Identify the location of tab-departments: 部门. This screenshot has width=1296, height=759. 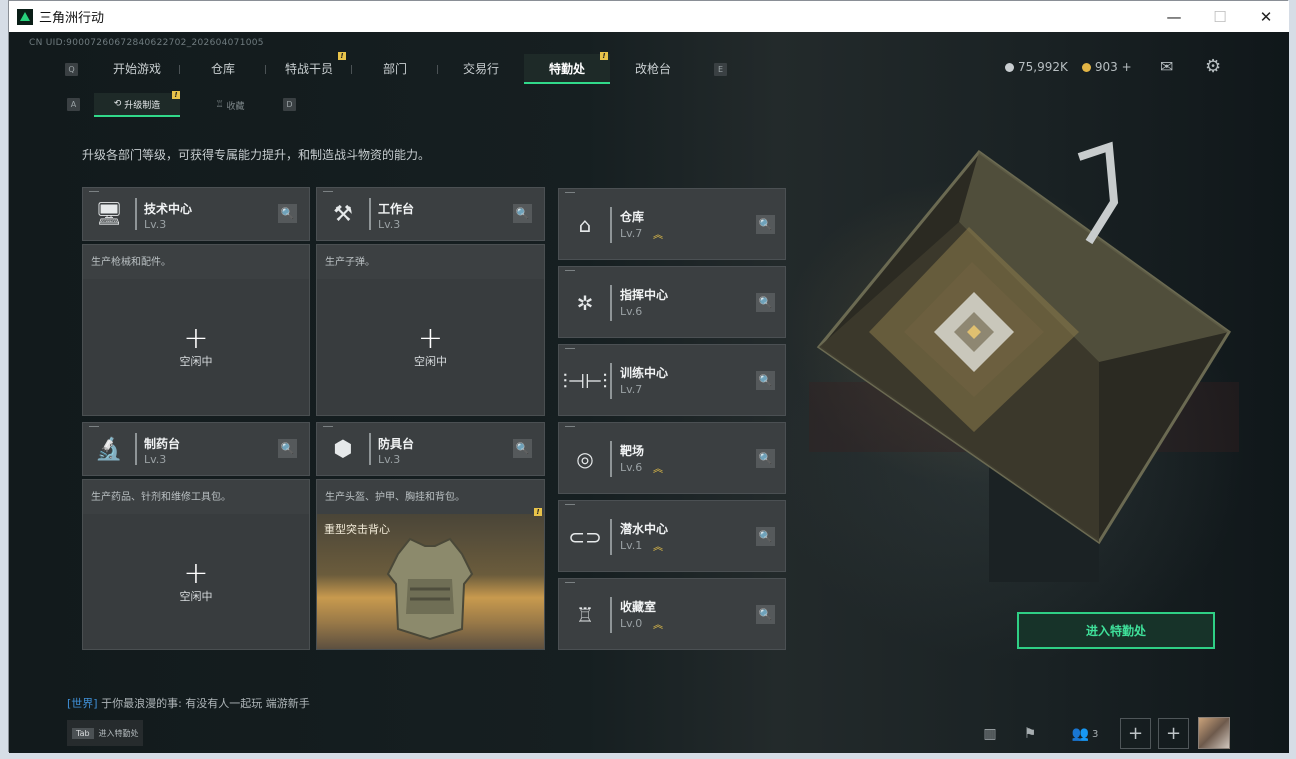
(395, 69).